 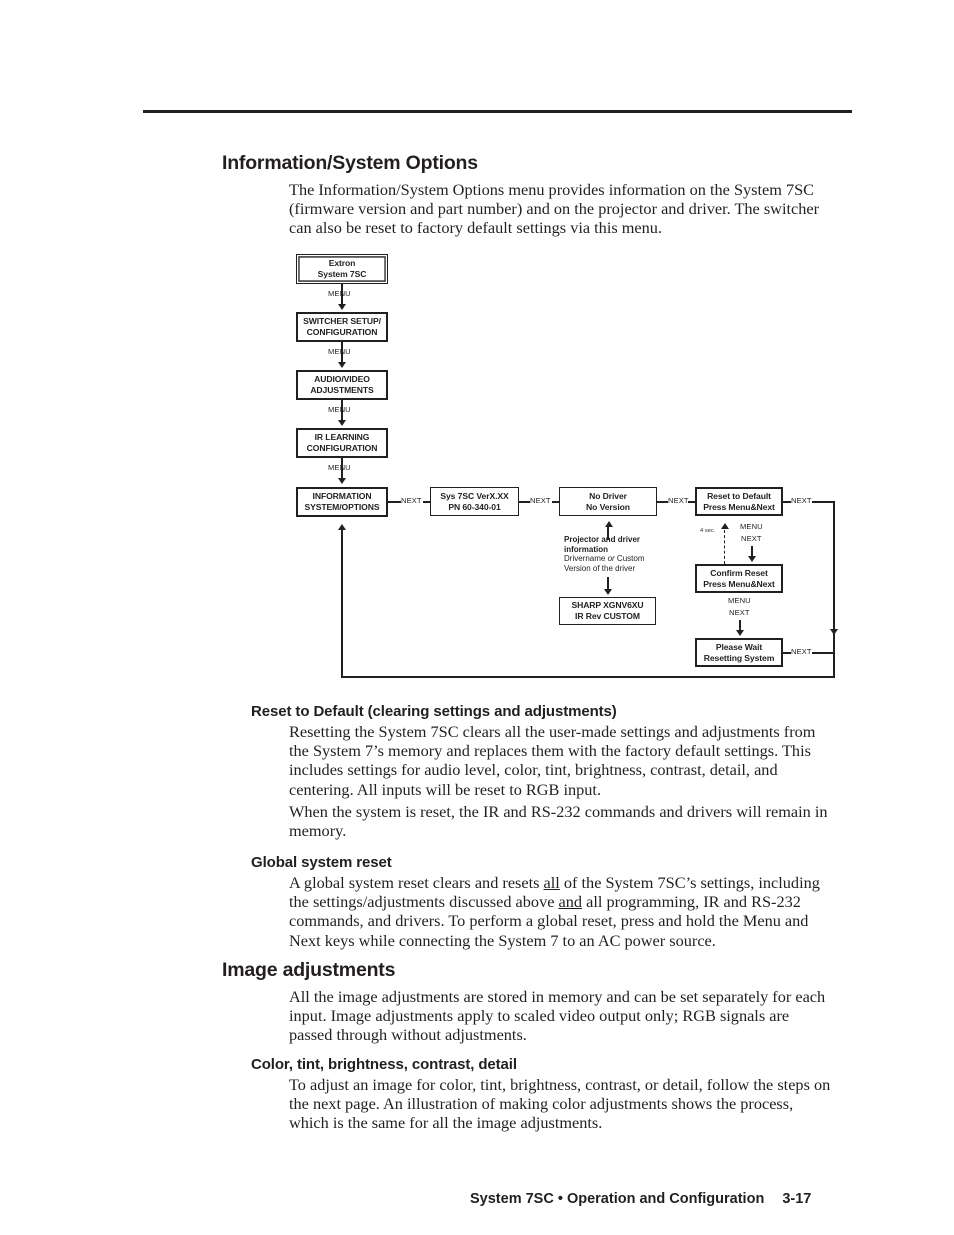 I want to click on arrow-down-switcher, so click(x=341, y=365).